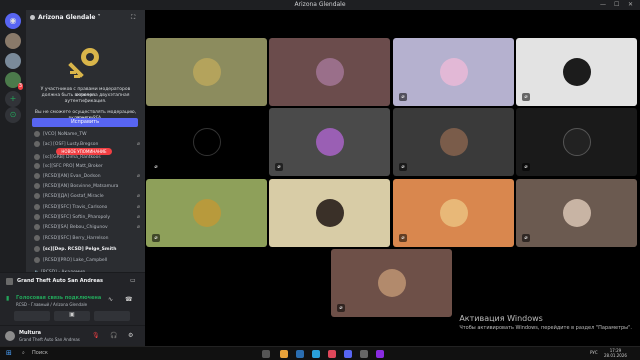 This screenshot has width=640, height=360. Describe the element at coordinates (73, 166) in the screenshot. I see `member-name: [sc][SFC PRO] Matt_Broker` at that location.